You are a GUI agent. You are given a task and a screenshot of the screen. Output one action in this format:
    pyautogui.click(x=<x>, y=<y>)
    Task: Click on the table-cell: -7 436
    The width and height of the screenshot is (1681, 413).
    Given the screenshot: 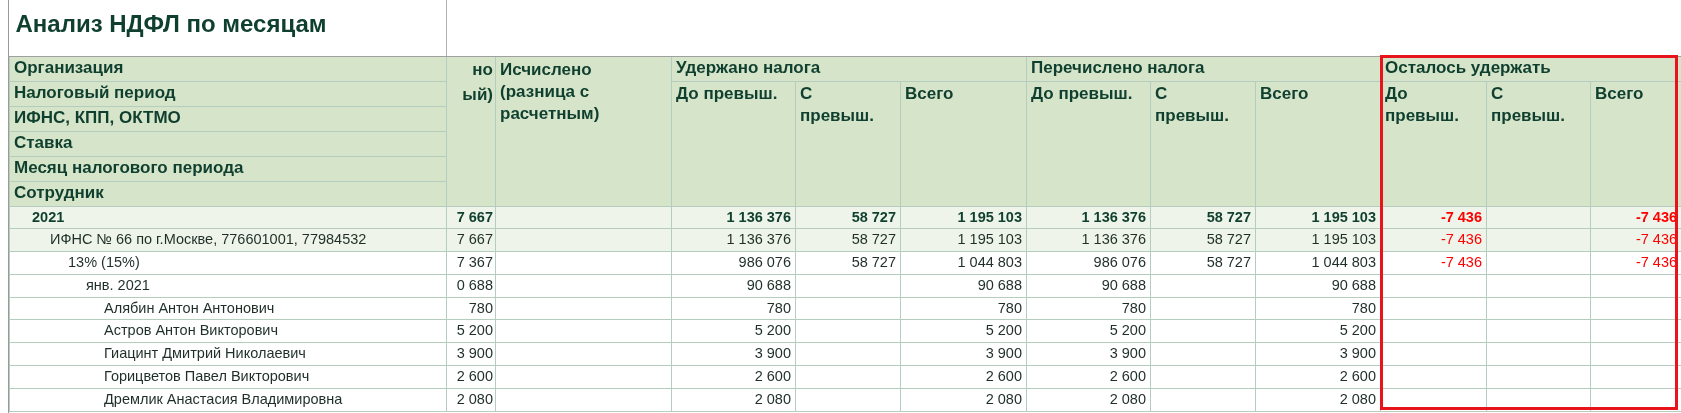 What is the action you would take?
    pyautogui.click(x=1433, y=263)
    